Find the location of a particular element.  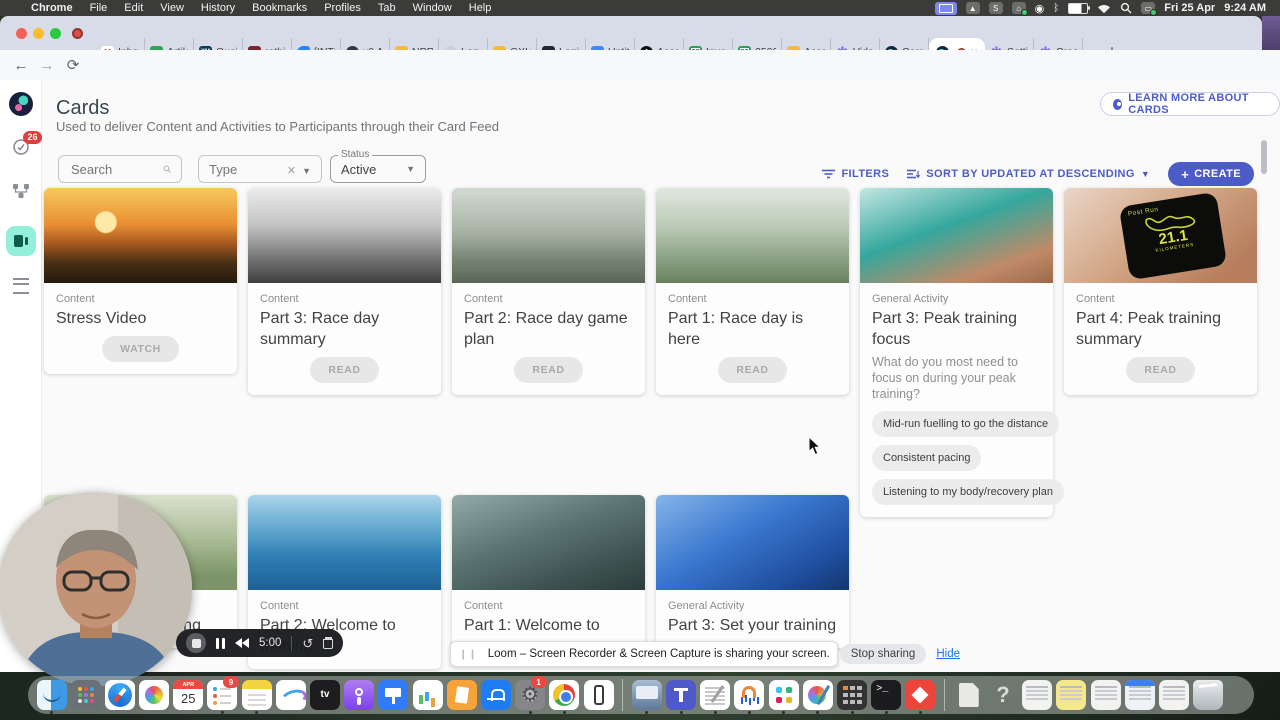

dock-textedit is located at coordinates (715, 697).